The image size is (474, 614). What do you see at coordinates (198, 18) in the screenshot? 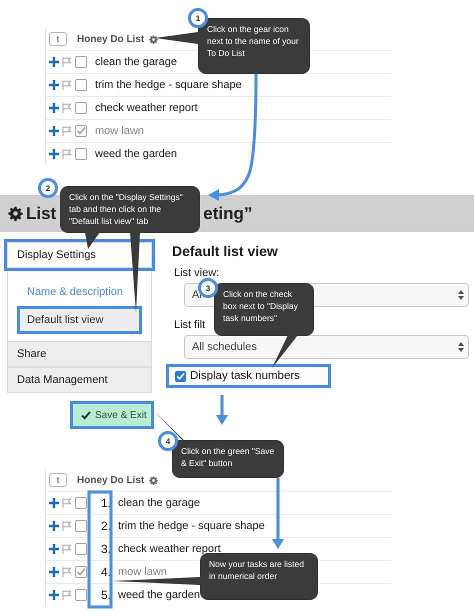
I see `step-badge: 1` at bounding box center [198, 18].